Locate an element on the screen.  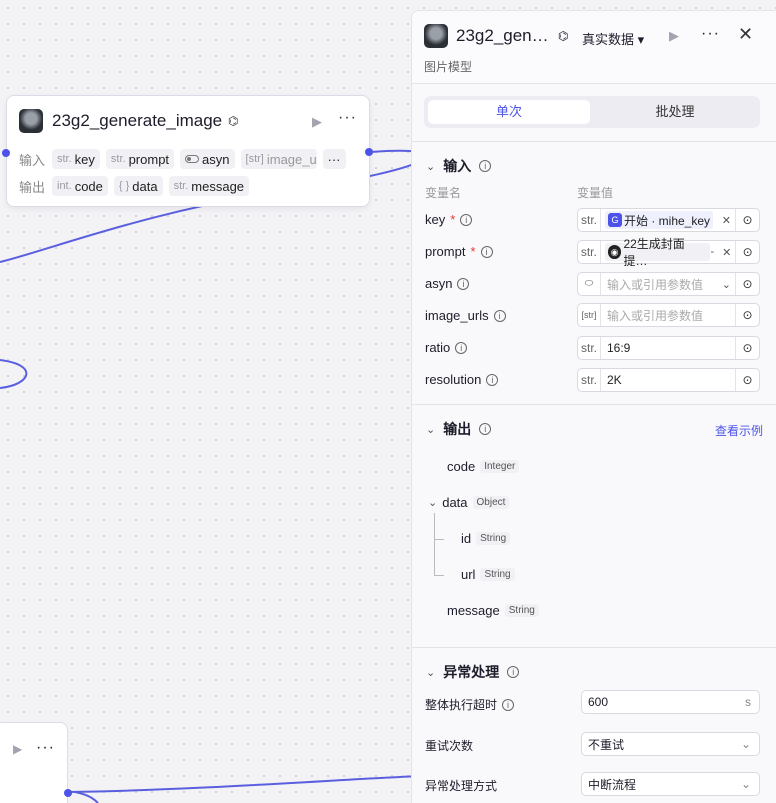
node-more-button-2: ··· is located at coordinates (45, 748).